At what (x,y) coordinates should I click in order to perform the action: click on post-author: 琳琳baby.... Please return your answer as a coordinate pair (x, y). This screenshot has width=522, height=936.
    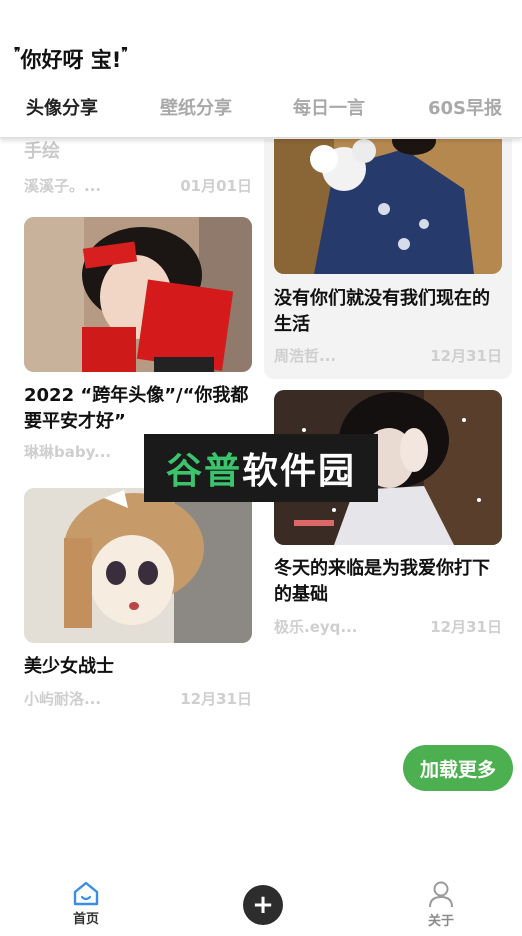
    Looking at the image, I should click on (68, 452).